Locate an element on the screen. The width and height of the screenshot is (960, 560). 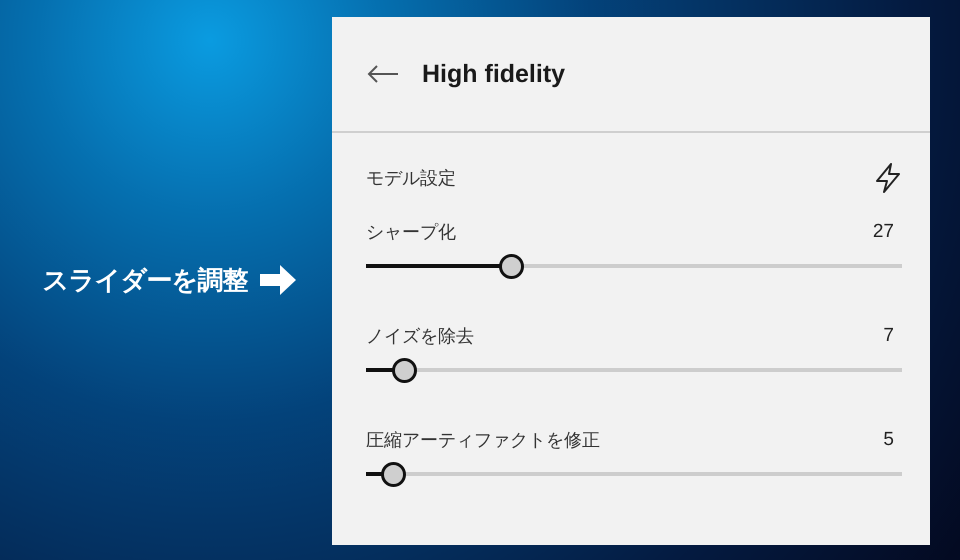
slider-label: ノイズを除去 is located at coordinates (420, 336).